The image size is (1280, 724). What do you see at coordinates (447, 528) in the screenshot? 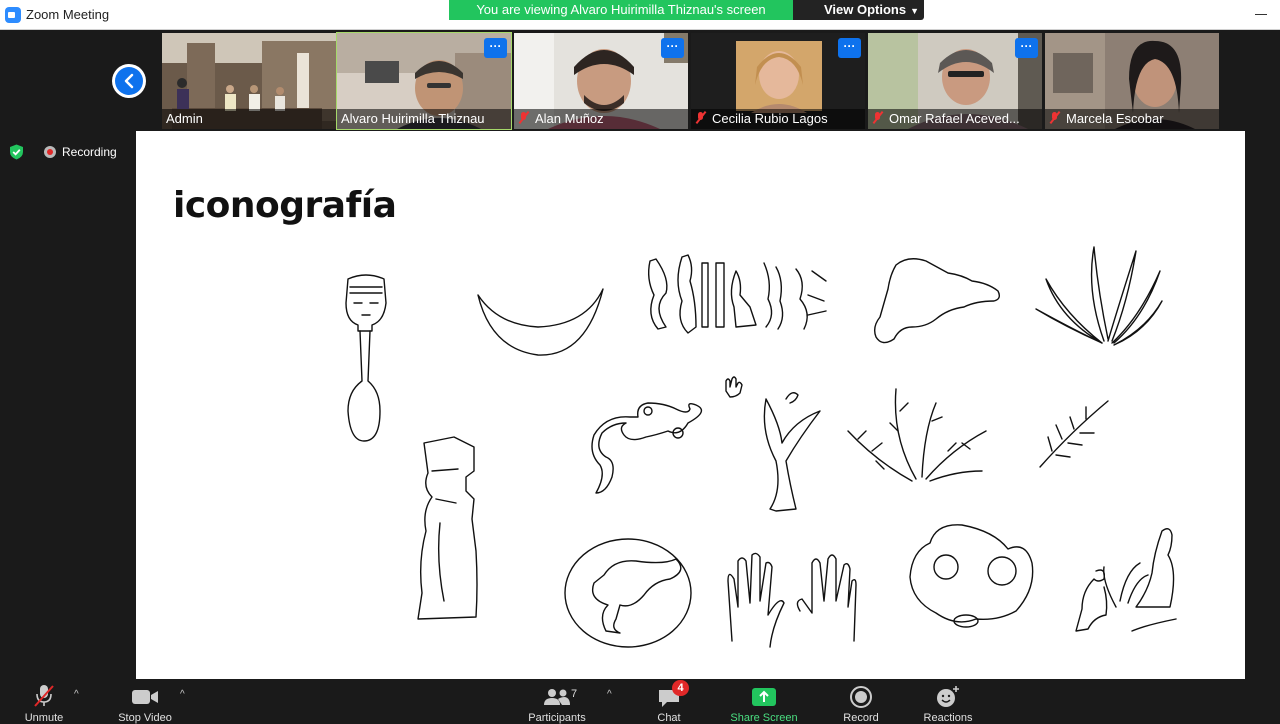
I see `moai-statue-drawing` at bounding box center [447, 528].